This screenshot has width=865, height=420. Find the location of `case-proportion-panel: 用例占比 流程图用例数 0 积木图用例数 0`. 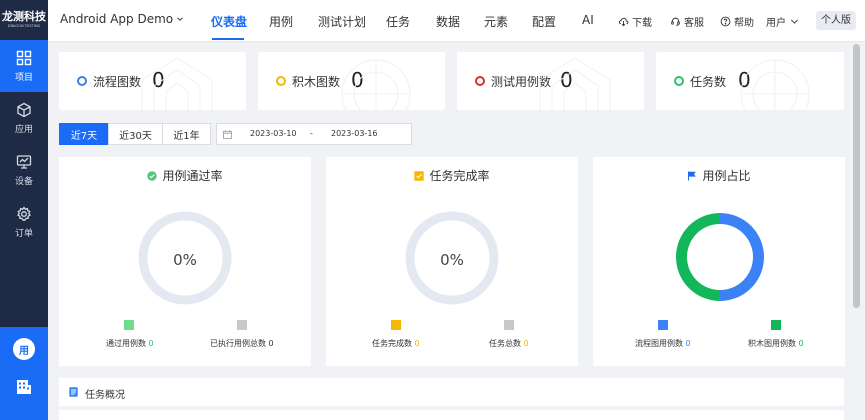

case-proportion-panel: 用例占比 流程图用例数 0 积木图用例数 0 is located at coordinates (719, 261).